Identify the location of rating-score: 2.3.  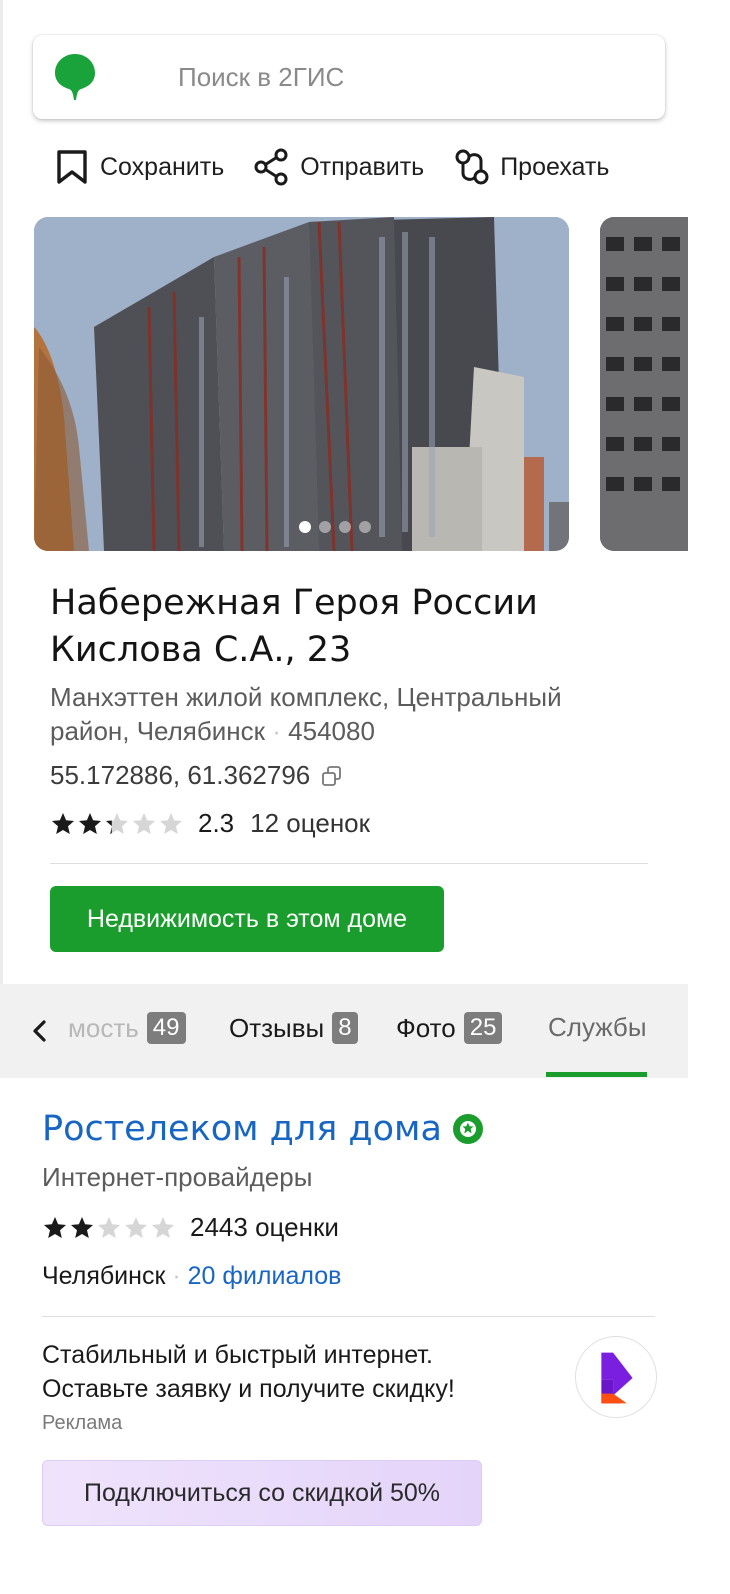
(216, 823).